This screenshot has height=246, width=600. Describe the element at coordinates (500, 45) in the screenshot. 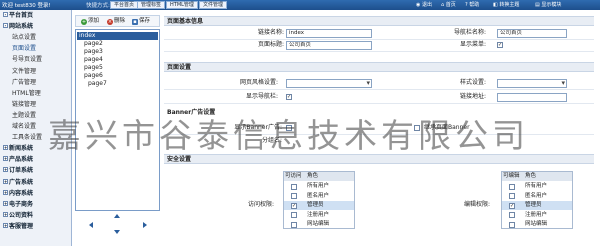

I see `show-menu-checkbox: ✓` at that location.